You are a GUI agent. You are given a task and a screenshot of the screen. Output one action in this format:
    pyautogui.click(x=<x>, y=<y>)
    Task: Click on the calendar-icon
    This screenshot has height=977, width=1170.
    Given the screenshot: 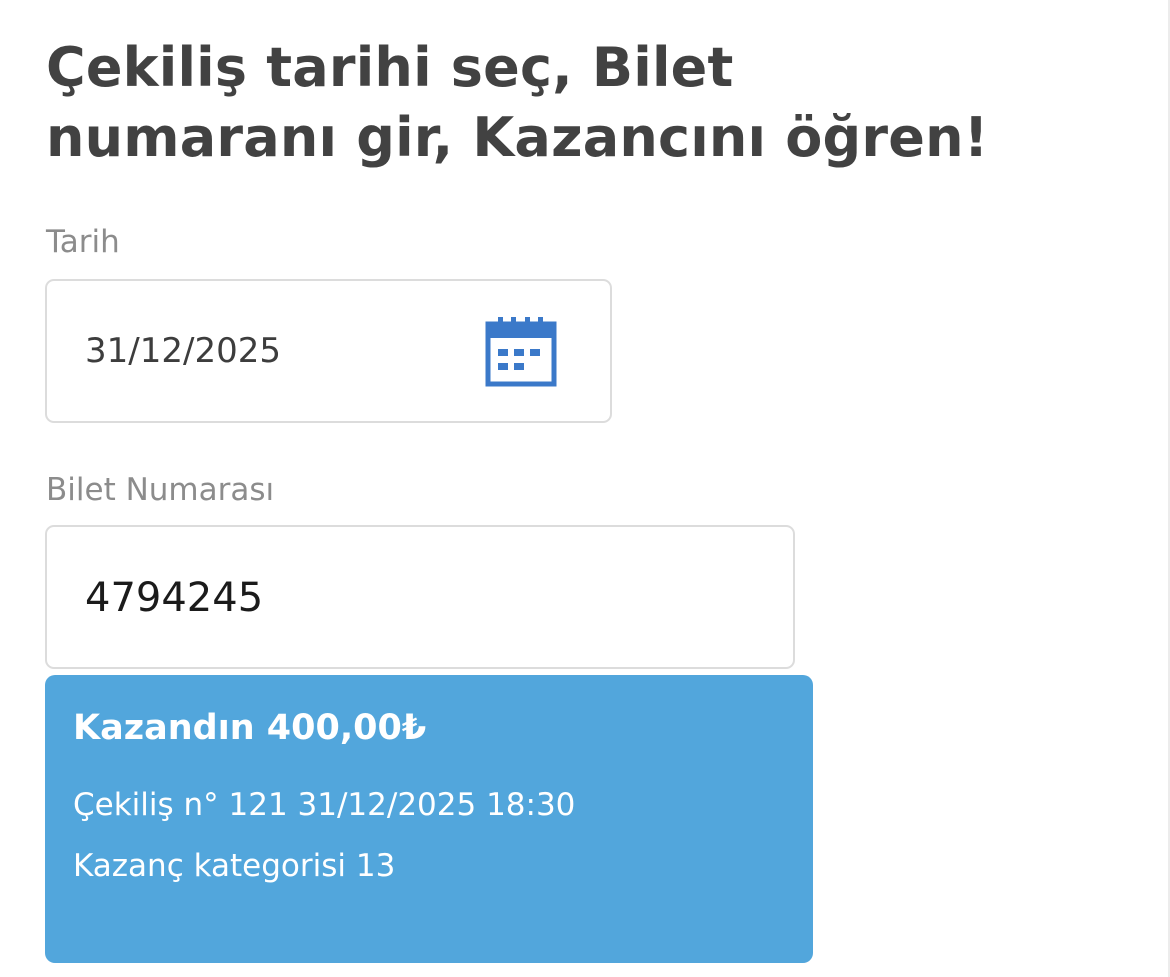 What is the action you would take?
    pyautogui.click(x=521, y=352)
    